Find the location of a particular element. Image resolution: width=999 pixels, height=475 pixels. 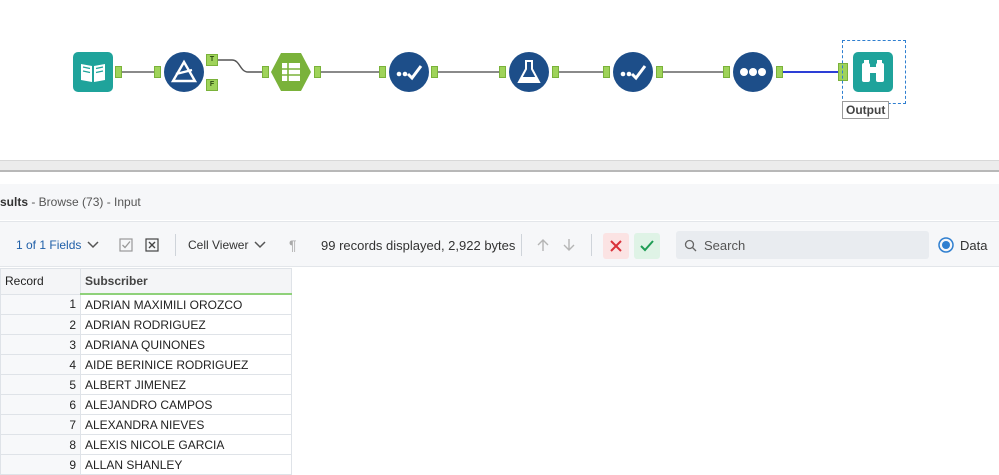

browse-tool is located at coordinates (873, 72).